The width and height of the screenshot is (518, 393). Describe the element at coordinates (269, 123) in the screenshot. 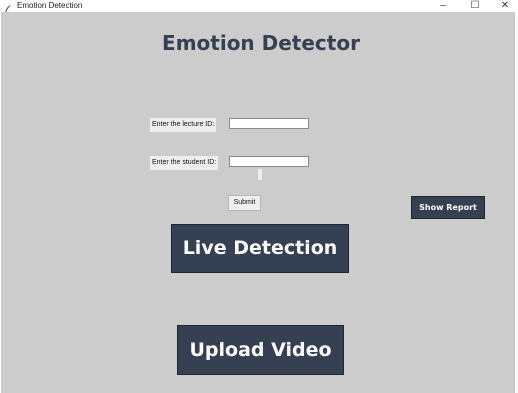

I see `lecture-id-input` at that location.